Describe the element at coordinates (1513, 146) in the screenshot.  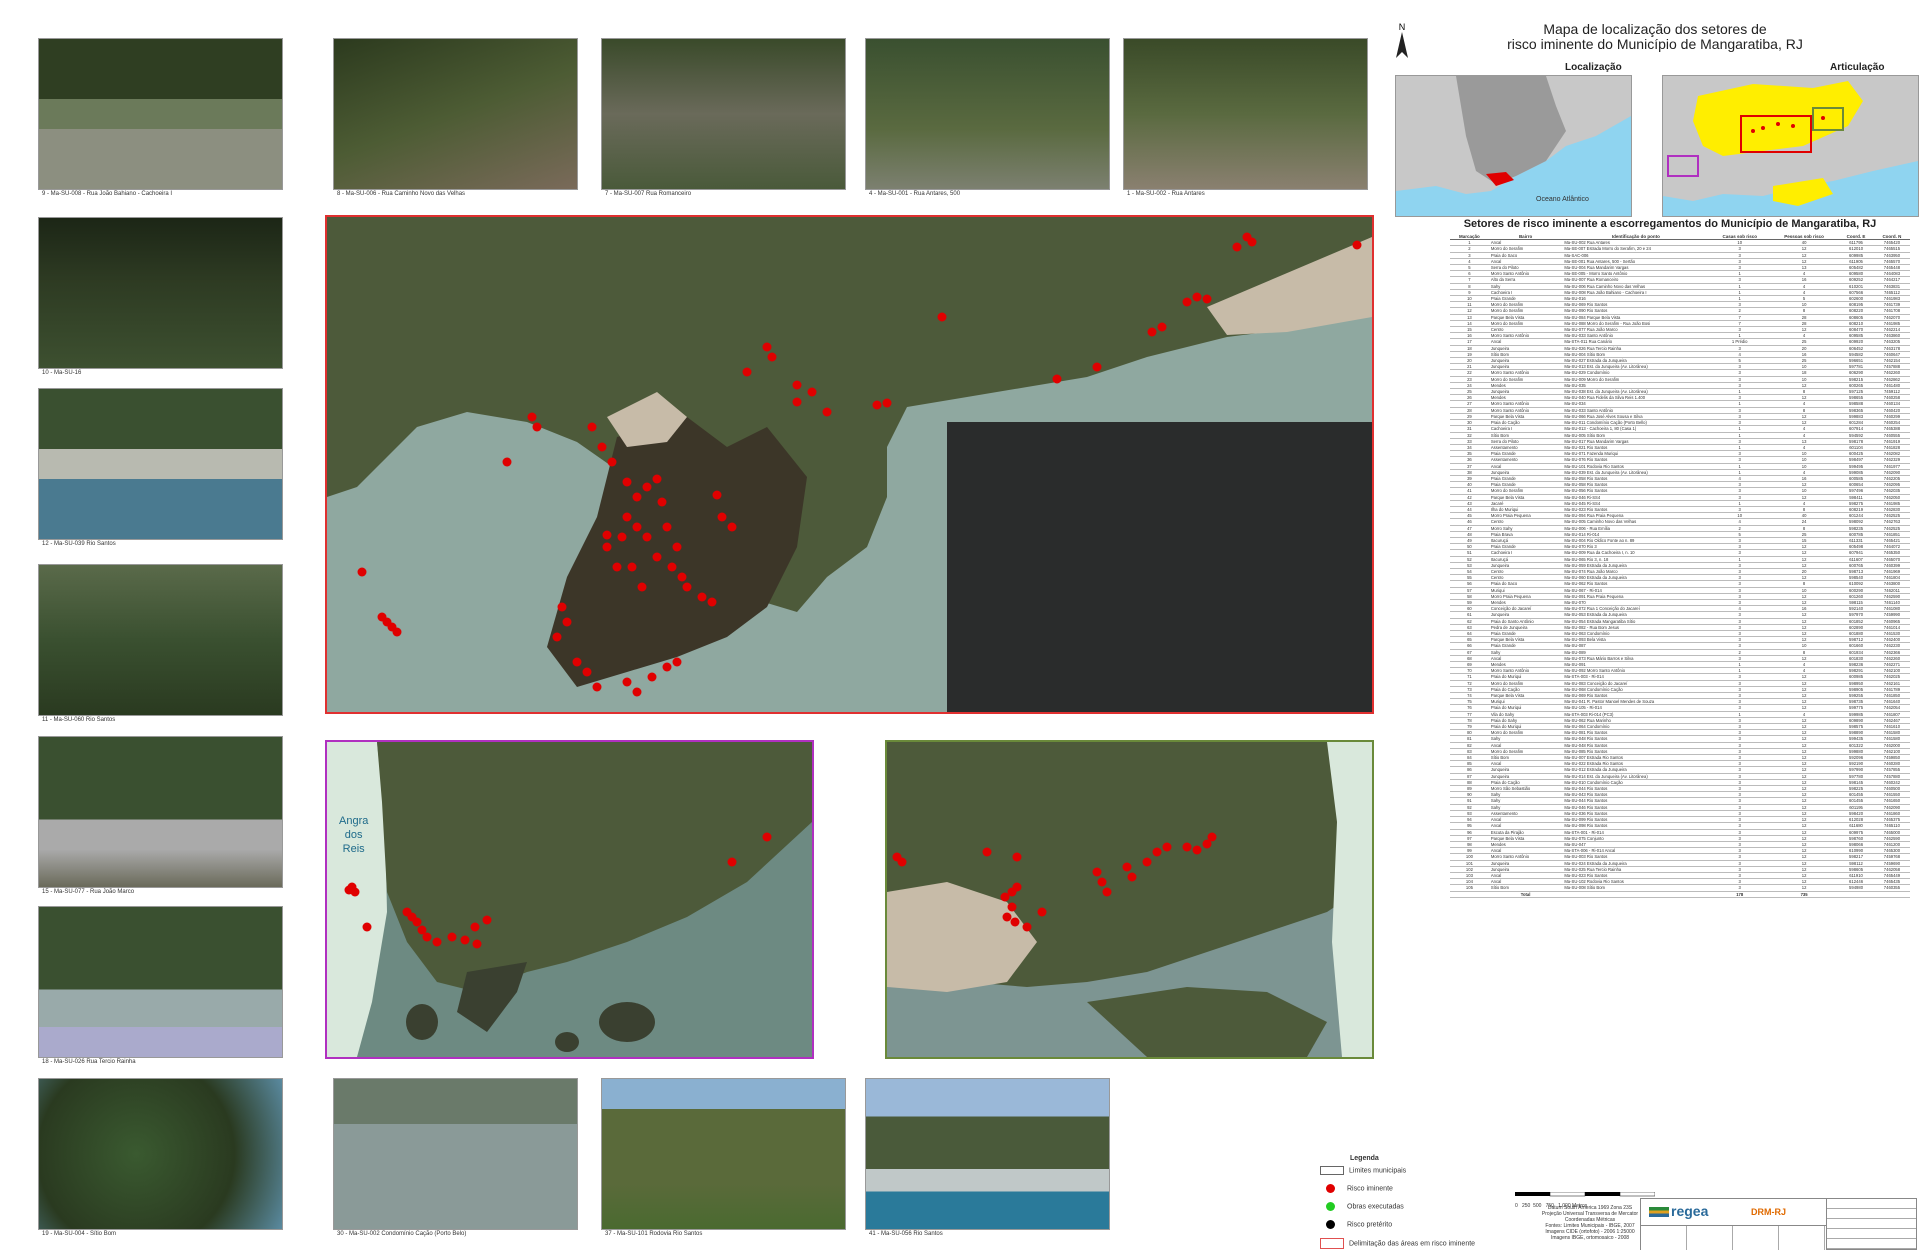
I see `inset-localizacao-map: Oceano Atlântico` at that location.